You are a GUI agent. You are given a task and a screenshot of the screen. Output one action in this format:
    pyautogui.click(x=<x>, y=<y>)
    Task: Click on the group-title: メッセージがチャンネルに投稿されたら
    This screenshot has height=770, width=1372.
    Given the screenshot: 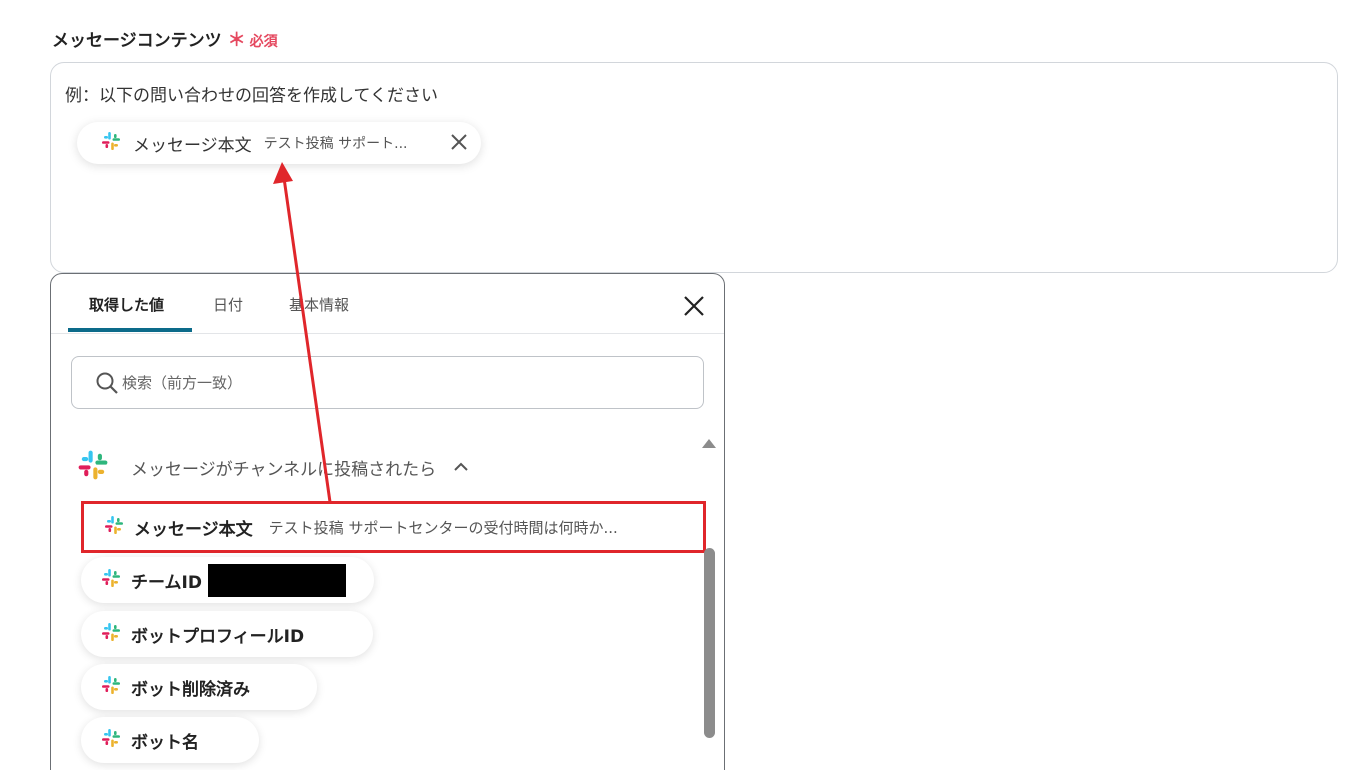 What is the action you would take?
    pyautogui.click(x=284, y=469)
    